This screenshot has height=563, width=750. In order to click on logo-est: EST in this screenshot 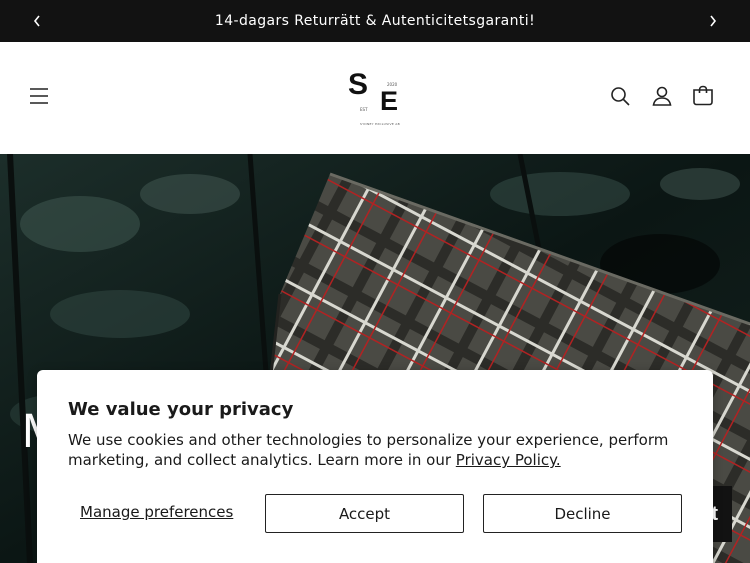, I will do `click(364, 109)`.